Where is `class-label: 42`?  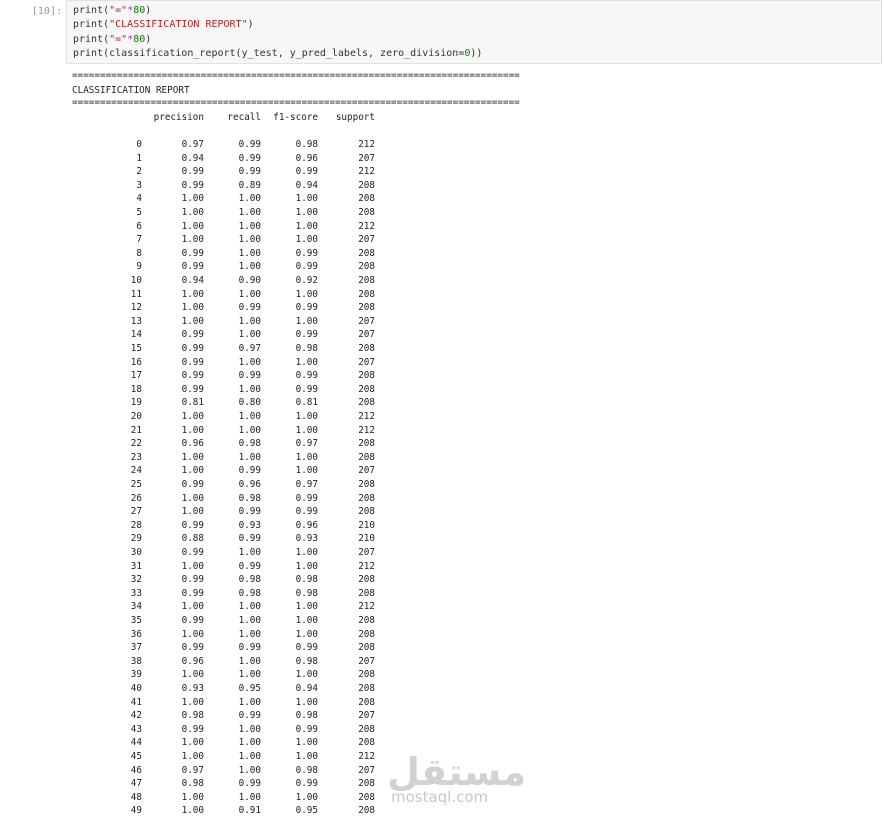
class-label: 42 is located at coordinates (136, 716).